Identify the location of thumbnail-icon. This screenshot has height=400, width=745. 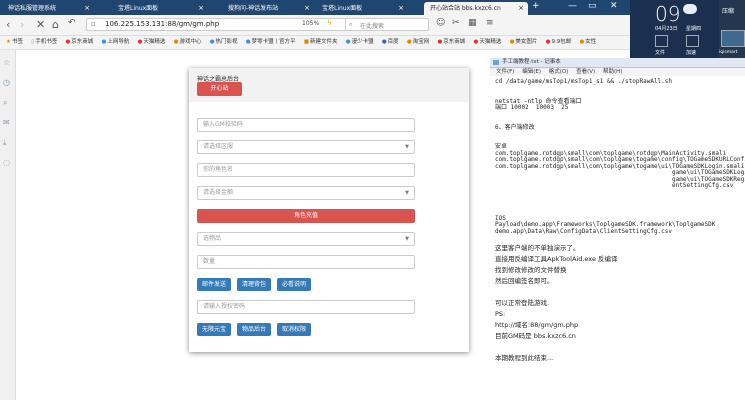
(733, 38).